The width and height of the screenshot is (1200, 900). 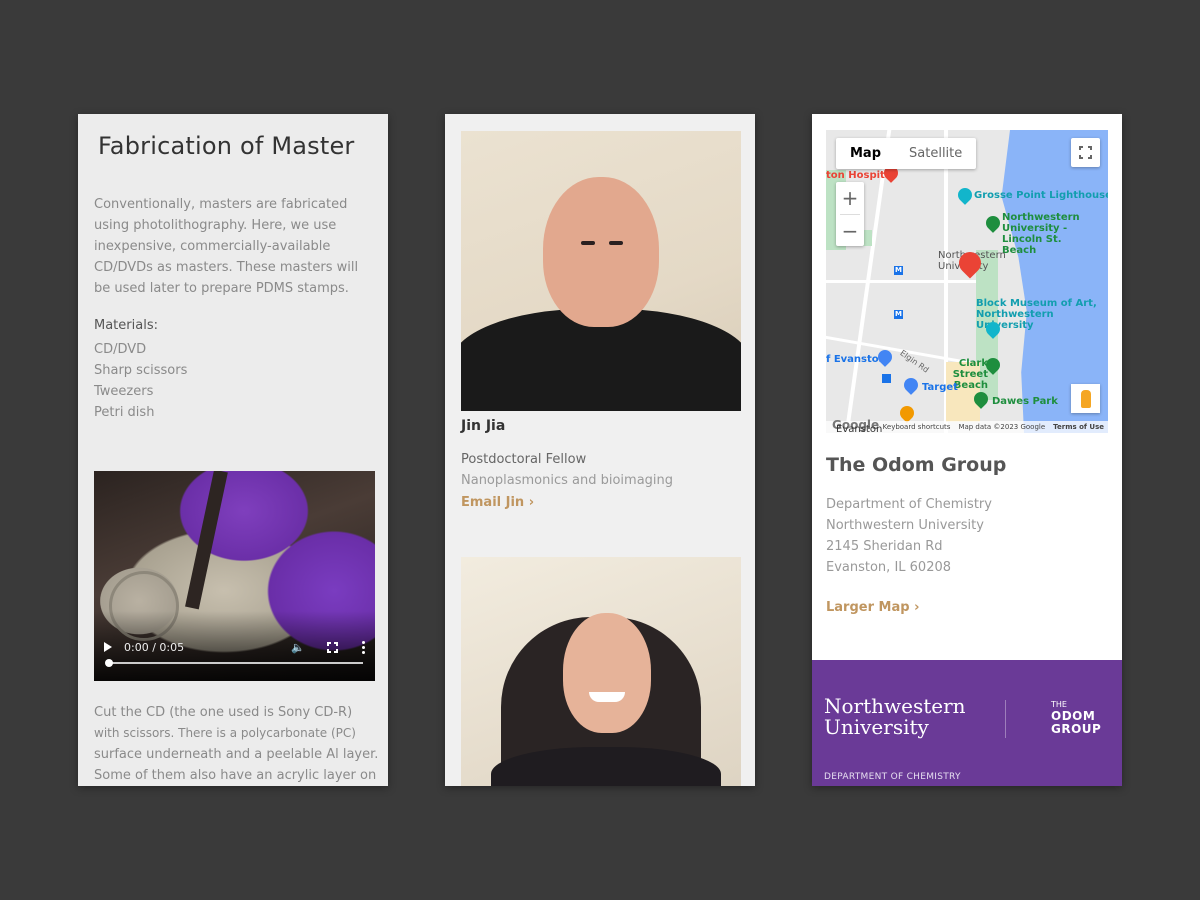 I want to click on page-title: Fabrication of Master, so click(x=226, y=146).